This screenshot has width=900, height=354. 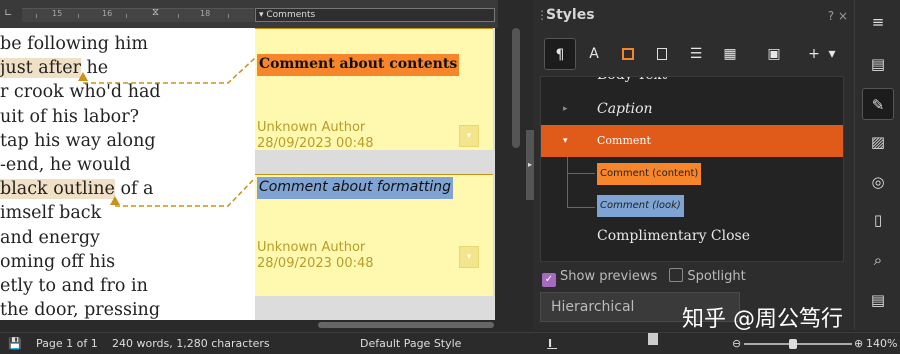 What do you see at coordinates (774, 54) in the screenshot?
I see `fill-format-button: ▣` at bounding box center [774, 54].